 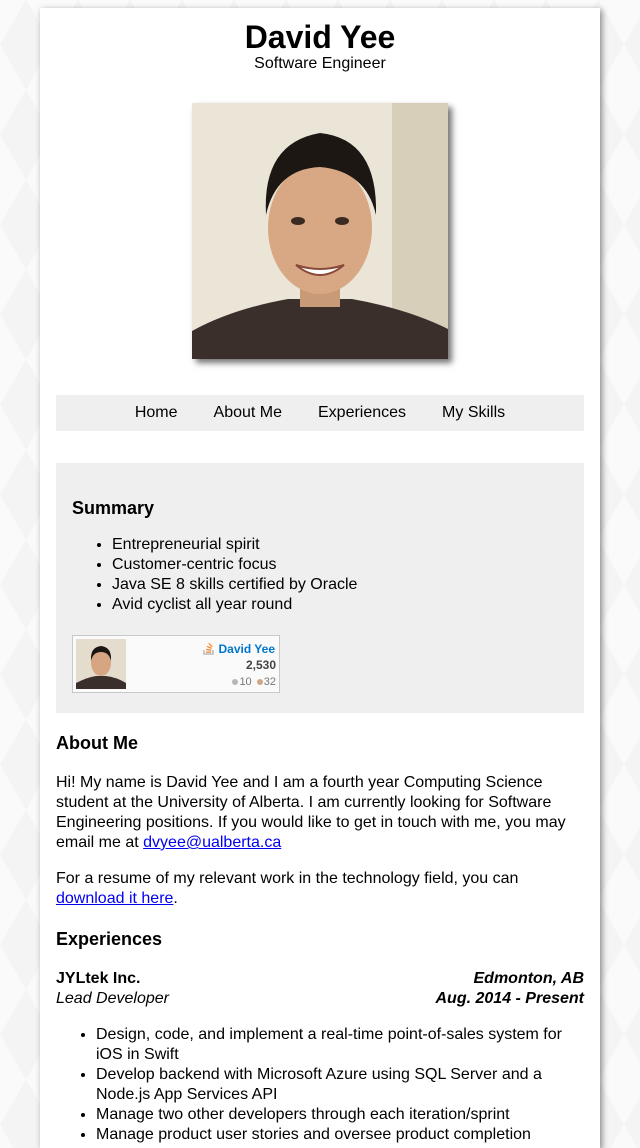 What do you see at coordinates (235, 681) in the screenshot?
I see `silver-badge-icon` at bounding box center [235, 681].